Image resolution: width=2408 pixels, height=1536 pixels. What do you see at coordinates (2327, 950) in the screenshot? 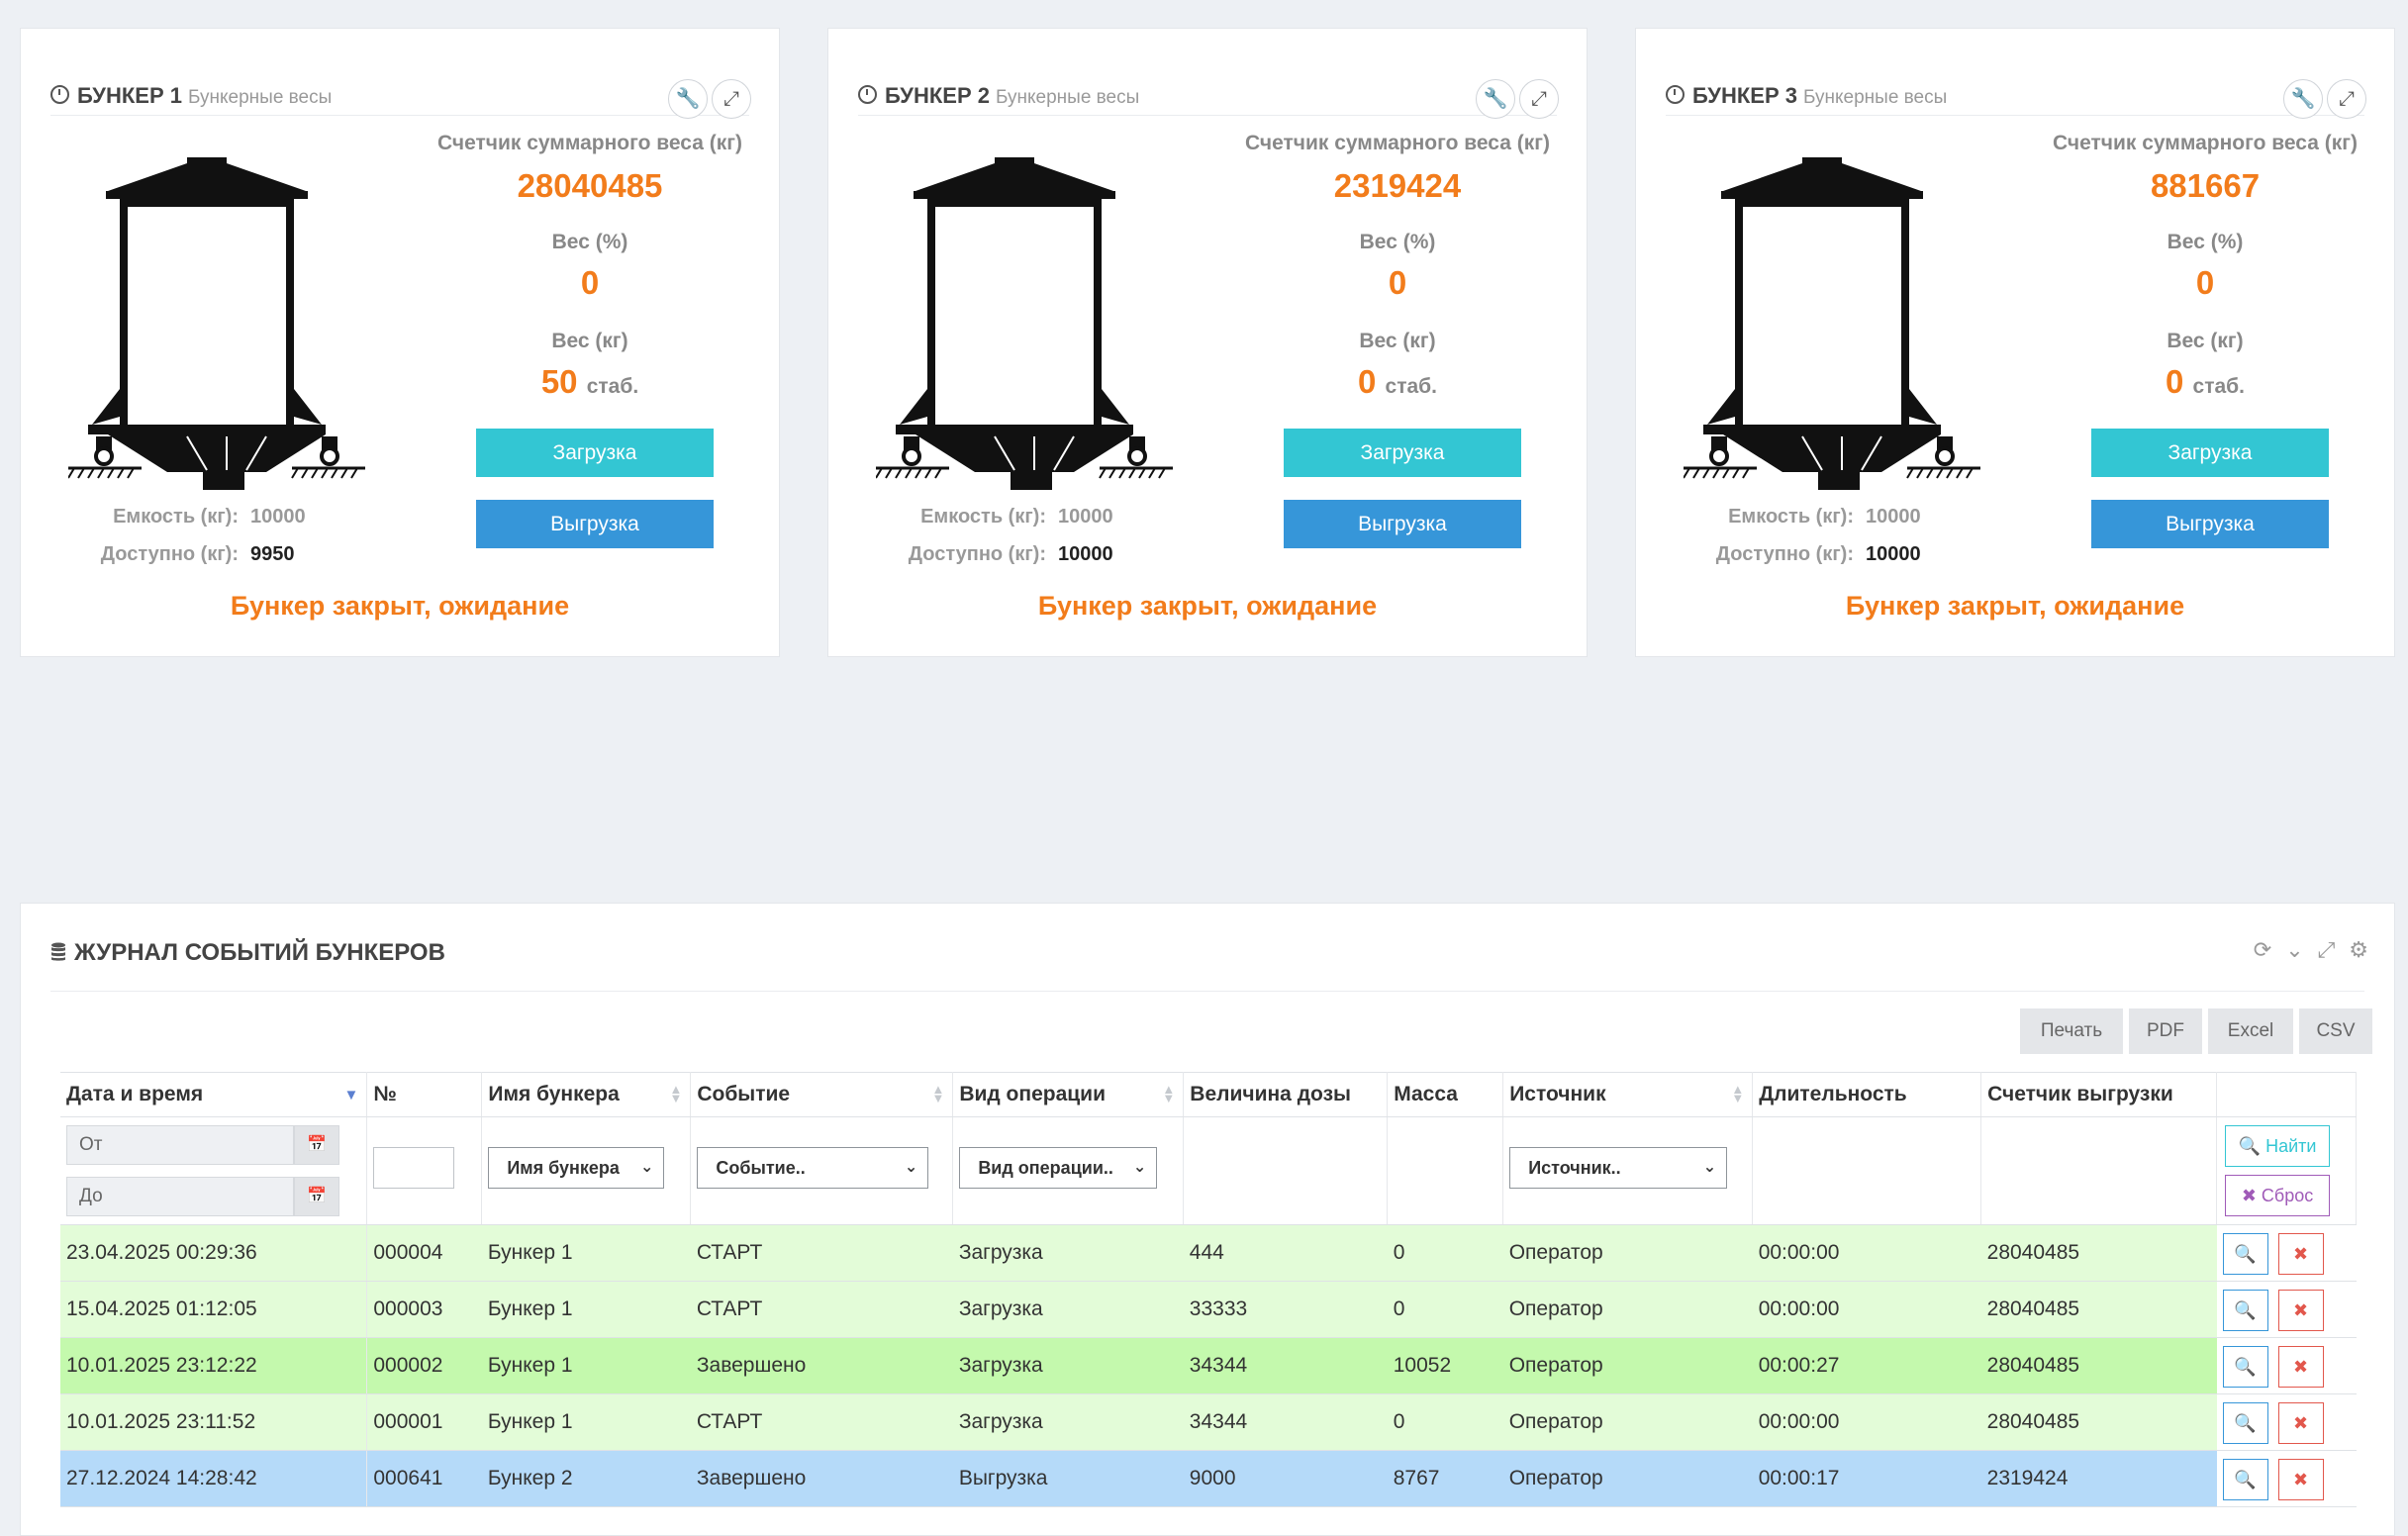
I see `fullscreen-icon: ⤢` at bounding box center [2327, 950].